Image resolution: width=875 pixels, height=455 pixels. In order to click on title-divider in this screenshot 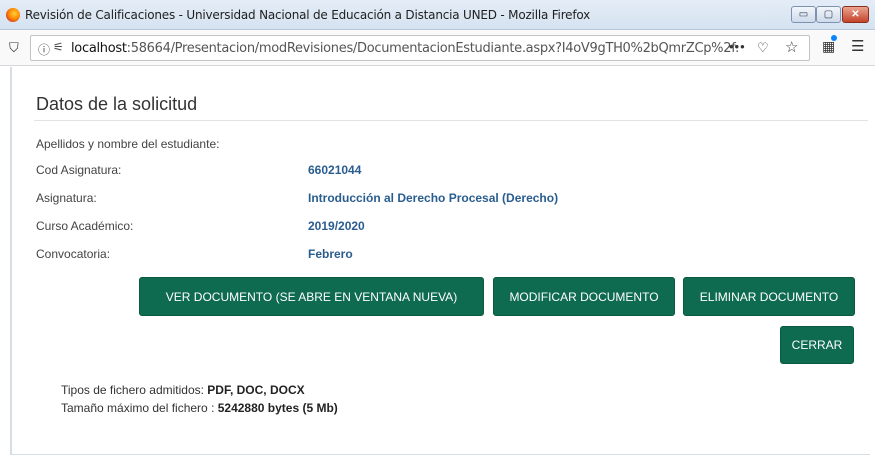, I will do `click(451, 120)`.